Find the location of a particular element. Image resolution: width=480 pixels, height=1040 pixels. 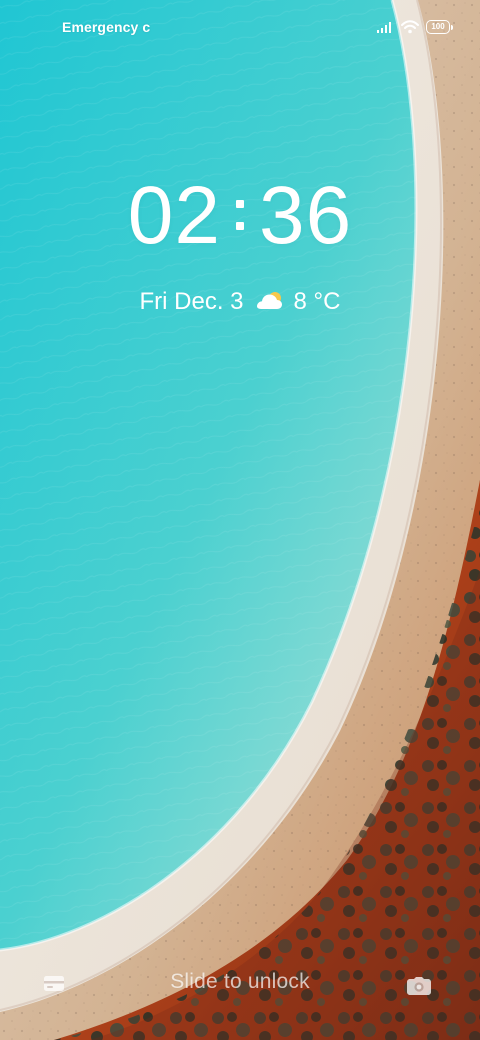

battery-icon: 100 is located at coordinates (439, 27).